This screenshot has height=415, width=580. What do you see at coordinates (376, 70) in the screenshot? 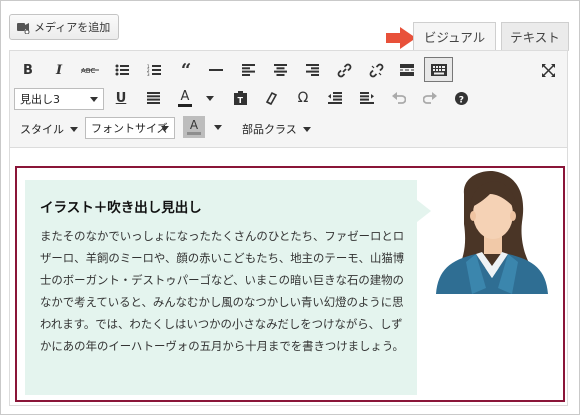
I see `remove-link-icon` at bounding box center [376, 70].